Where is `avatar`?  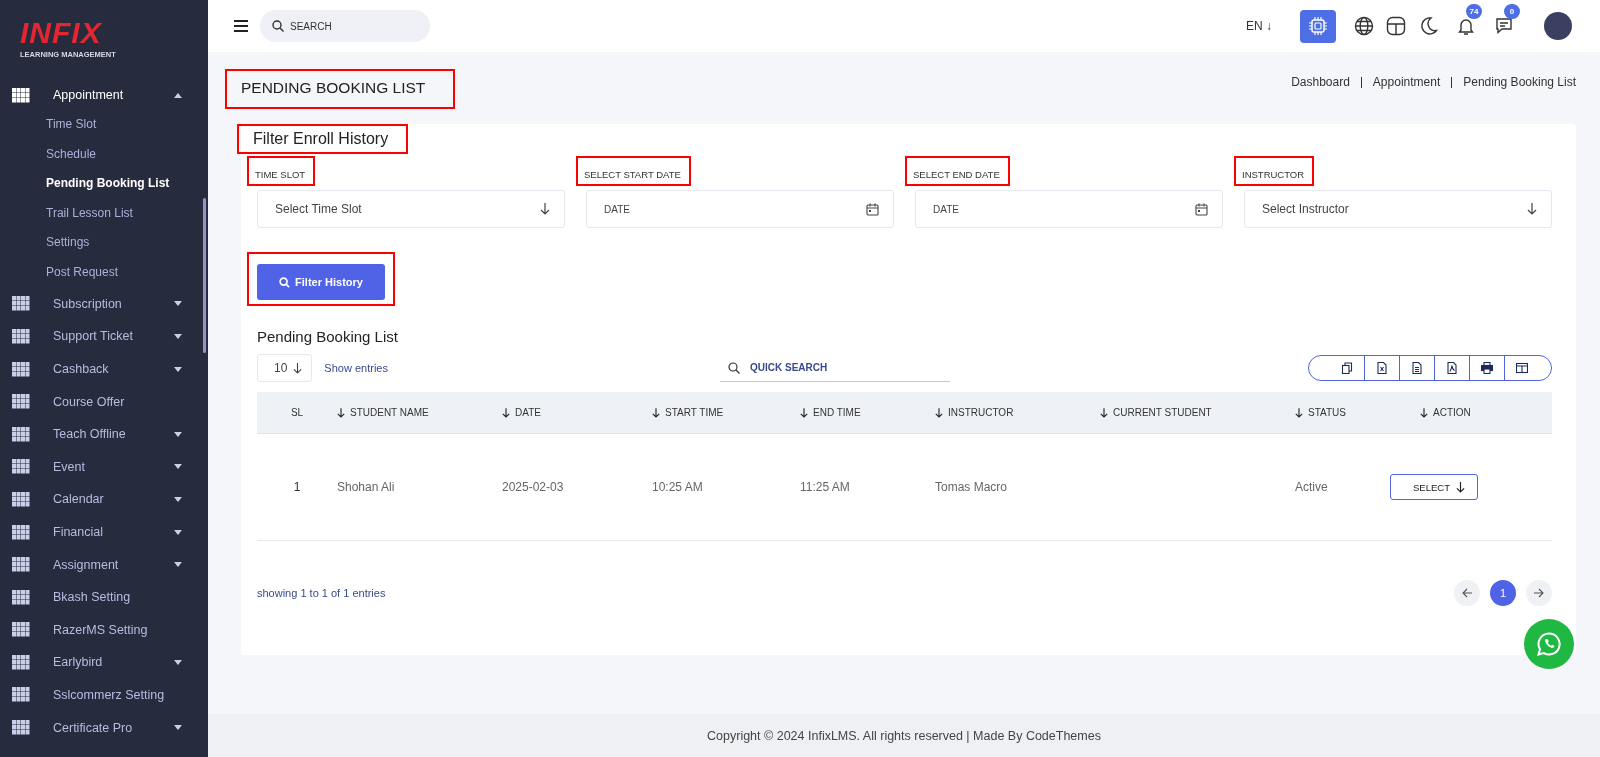 avatar is located at coordinates (1558, 26).